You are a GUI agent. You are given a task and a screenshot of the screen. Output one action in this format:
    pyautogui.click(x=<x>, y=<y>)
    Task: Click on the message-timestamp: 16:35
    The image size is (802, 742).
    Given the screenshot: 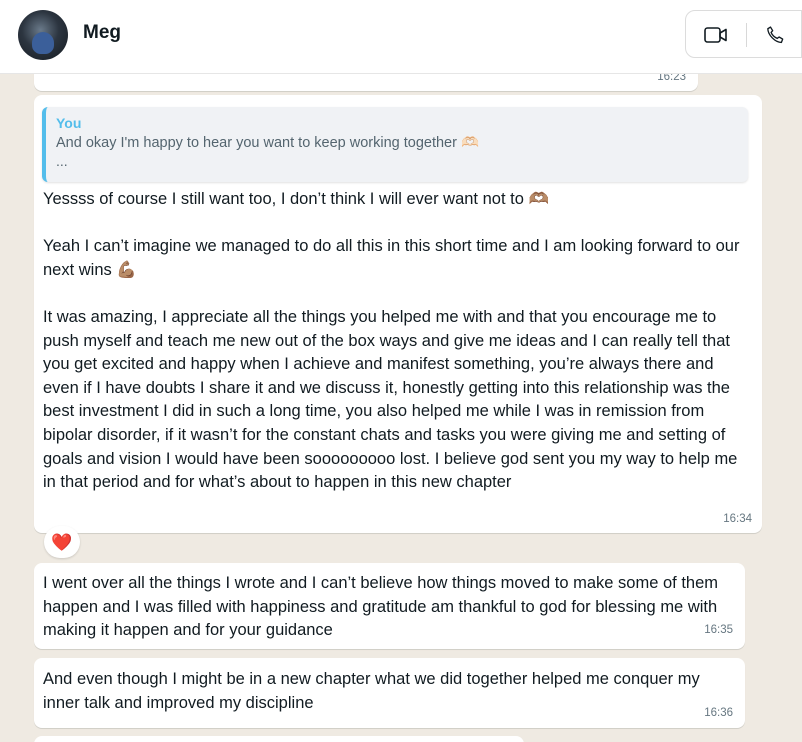 What is the action you would take?
    pyautogui.click(x=718, y=630)
    